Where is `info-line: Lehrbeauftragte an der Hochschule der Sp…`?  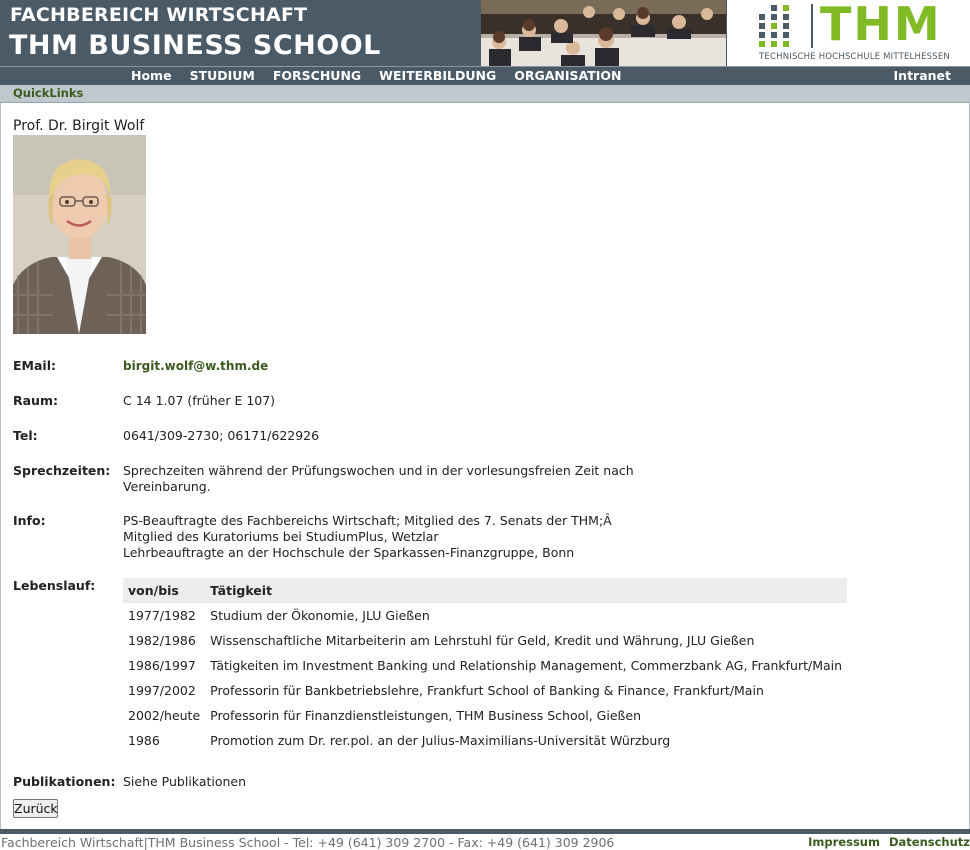 info-line: Lehrbeauftragte an der Hochschule der Sp… is located at coordinates (349, 552).